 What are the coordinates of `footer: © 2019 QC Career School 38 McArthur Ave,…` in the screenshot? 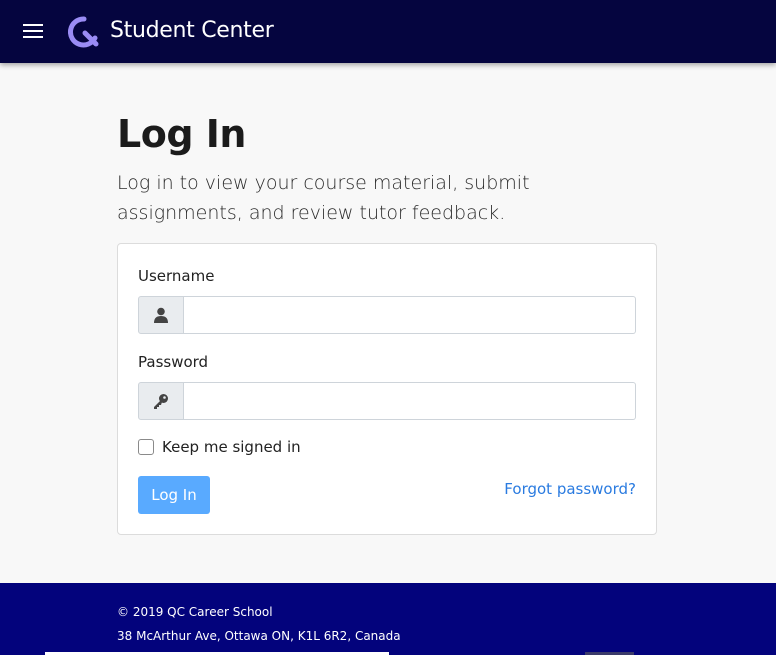 It's located at (388, 619).